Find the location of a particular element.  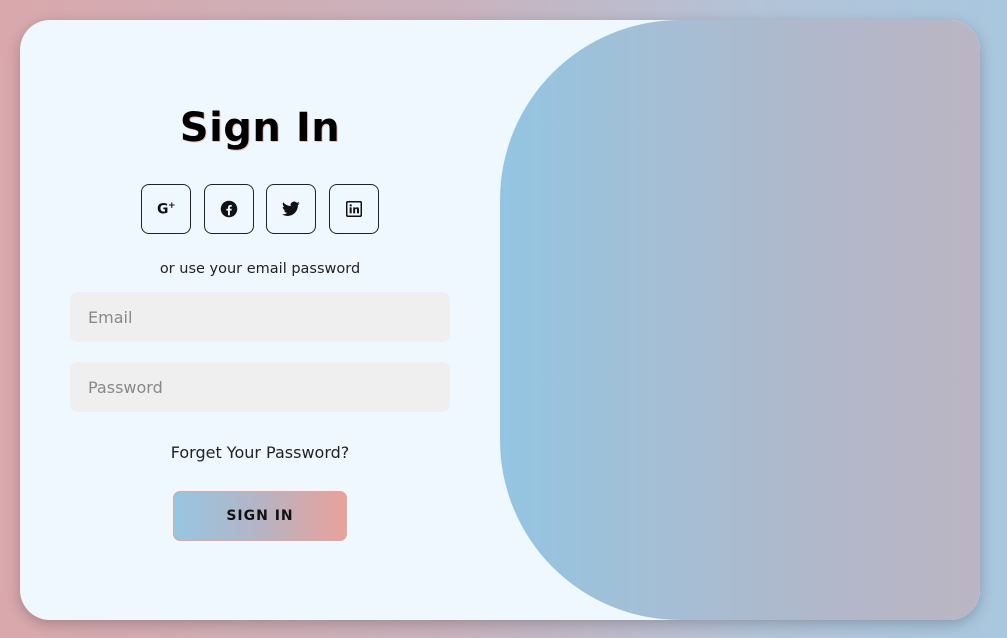

linkedin-icon is located at coordinates (354, 209).